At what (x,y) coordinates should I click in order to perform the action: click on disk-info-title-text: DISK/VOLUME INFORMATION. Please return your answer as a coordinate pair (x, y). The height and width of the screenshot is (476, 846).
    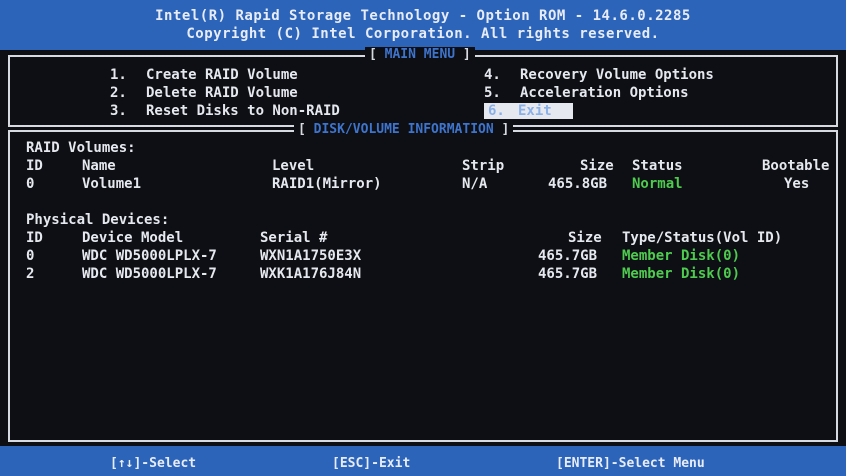
    Looking at the image, I should click on (403, 129).